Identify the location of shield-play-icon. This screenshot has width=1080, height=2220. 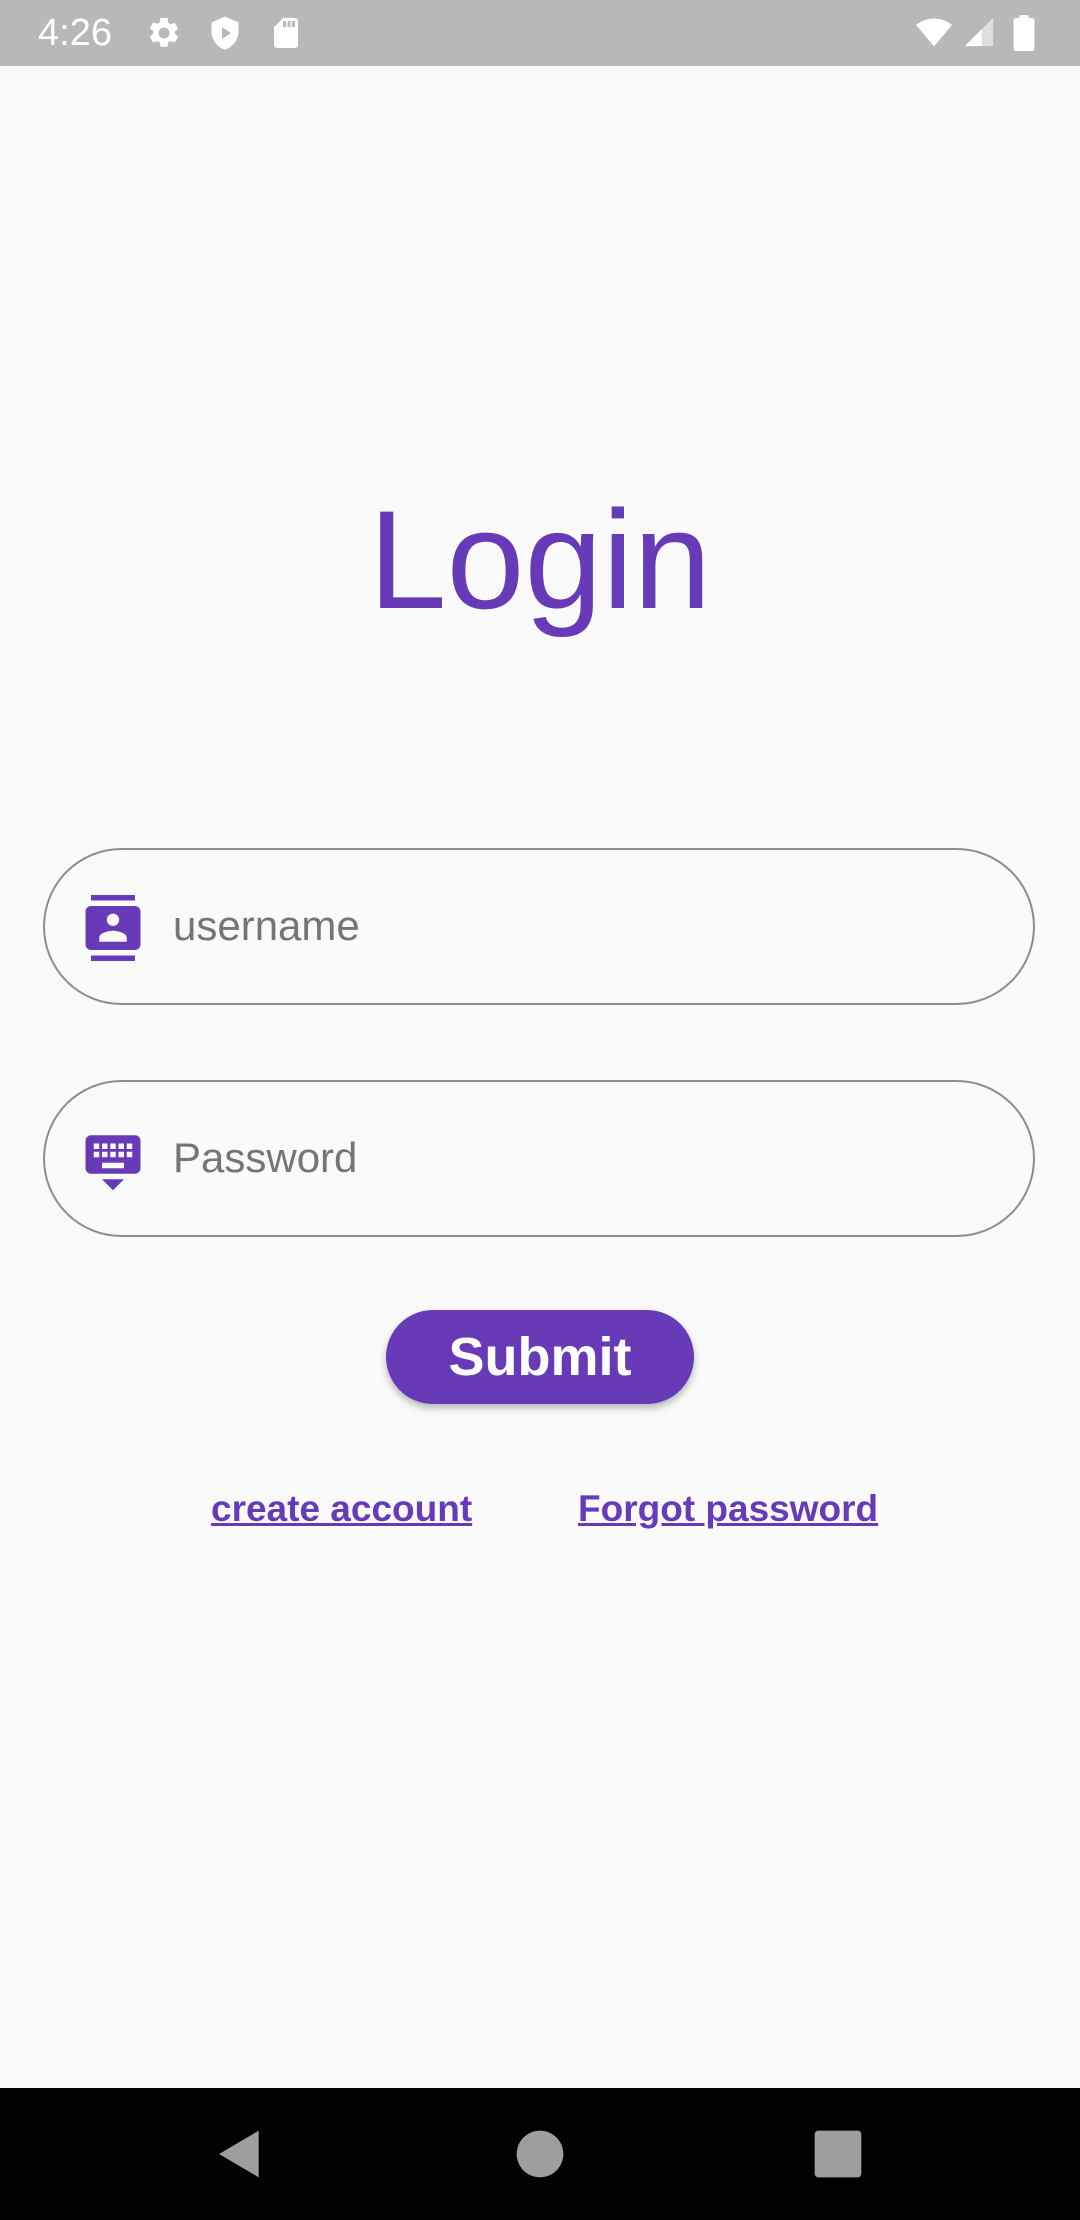
(225, 33).